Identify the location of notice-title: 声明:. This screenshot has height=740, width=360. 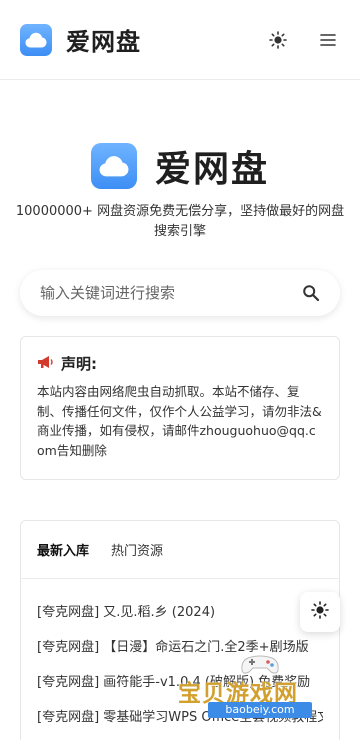
(79, 364).